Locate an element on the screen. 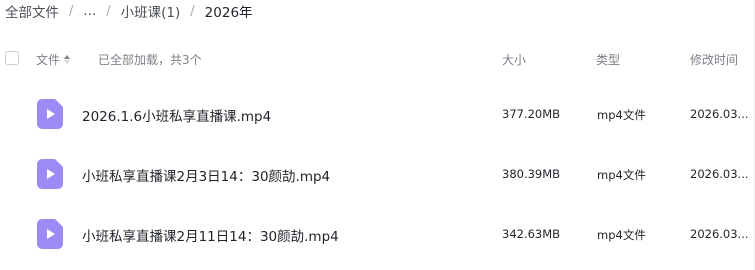 The image size is (755, 270). file-name: 小班私享直播课2月11日14：30颜劼.mp4 is located at coordinates (210, 235).